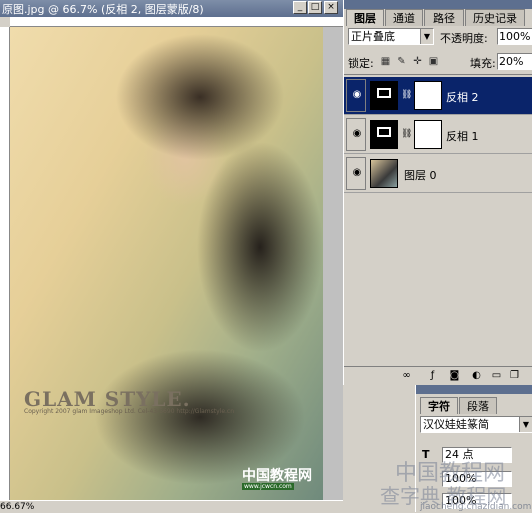 This screenshot has width=532, height=513. I want to click on new-layer-icon: ❐, so click(514, 375).